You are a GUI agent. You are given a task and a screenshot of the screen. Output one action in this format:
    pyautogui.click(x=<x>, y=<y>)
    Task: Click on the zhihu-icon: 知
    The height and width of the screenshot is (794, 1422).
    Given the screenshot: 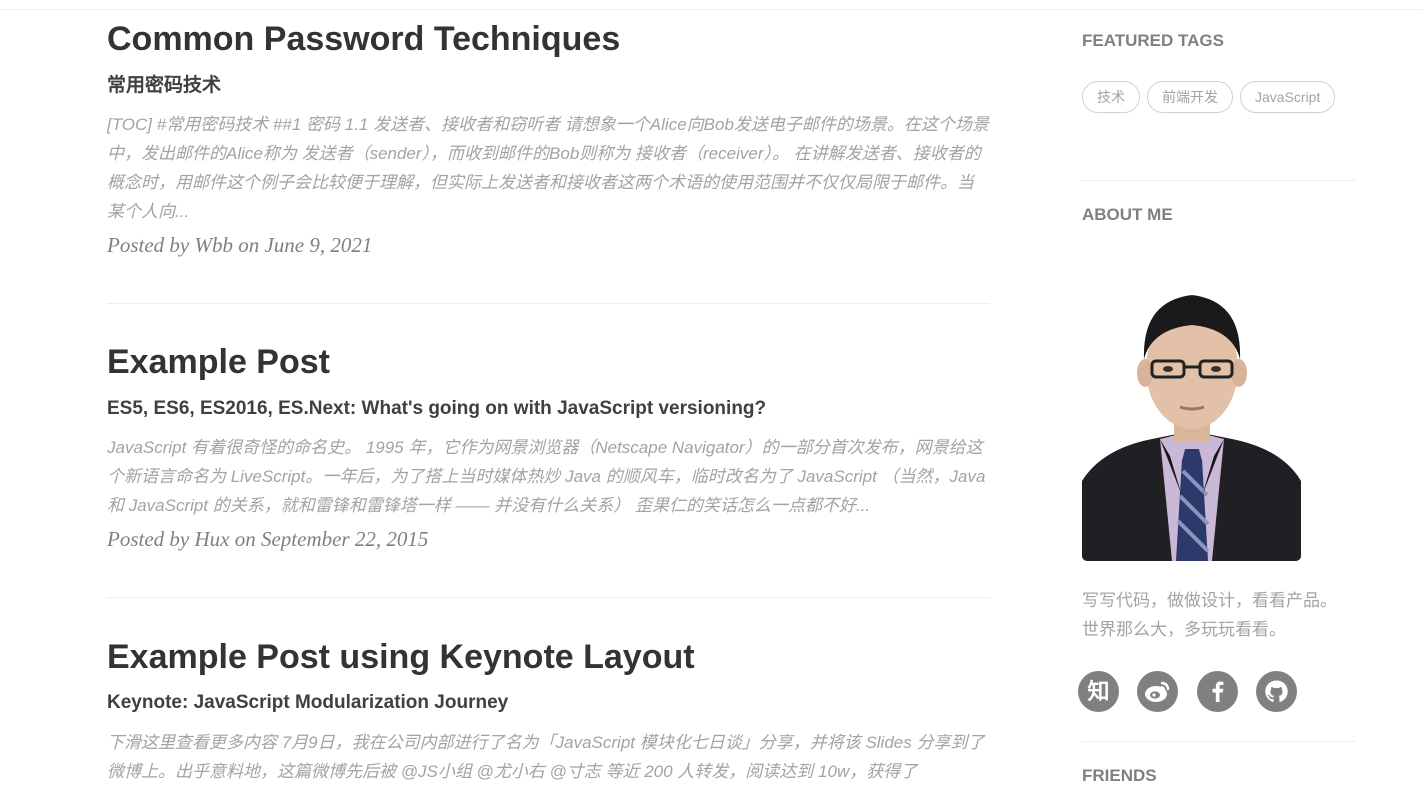 What is the action you would take?
    pyautogui.click(x=1098, y=691)
    